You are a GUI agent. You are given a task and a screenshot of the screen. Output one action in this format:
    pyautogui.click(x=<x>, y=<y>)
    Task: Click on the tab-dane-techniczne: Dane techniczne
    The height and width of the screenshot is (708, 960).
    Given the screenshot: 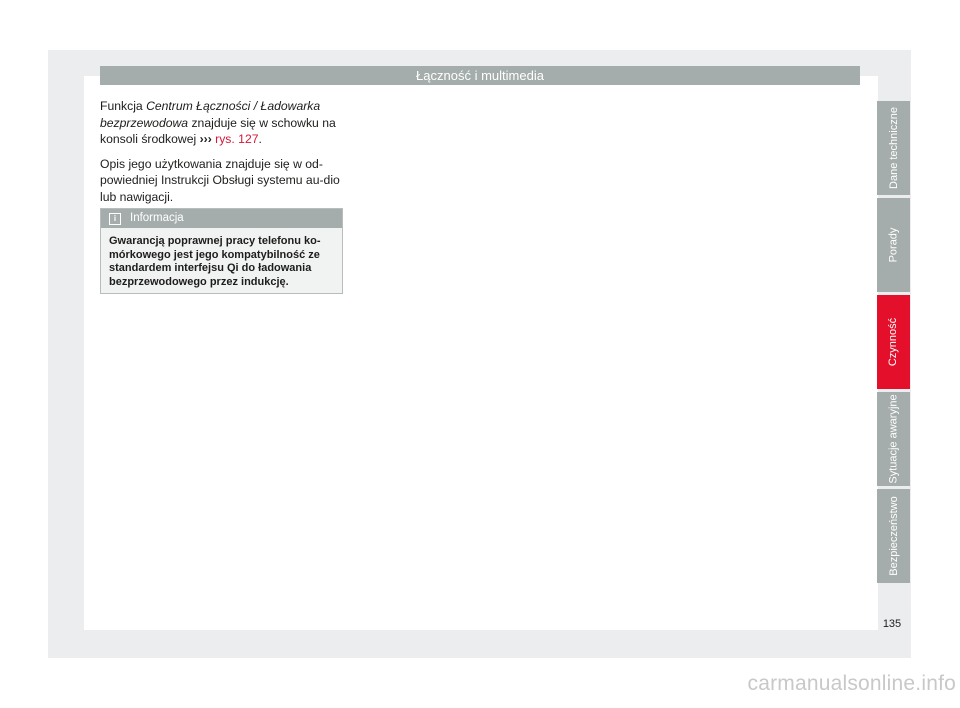 What is the action you would take?
    pyautogui.click(x=893, y=148)
    